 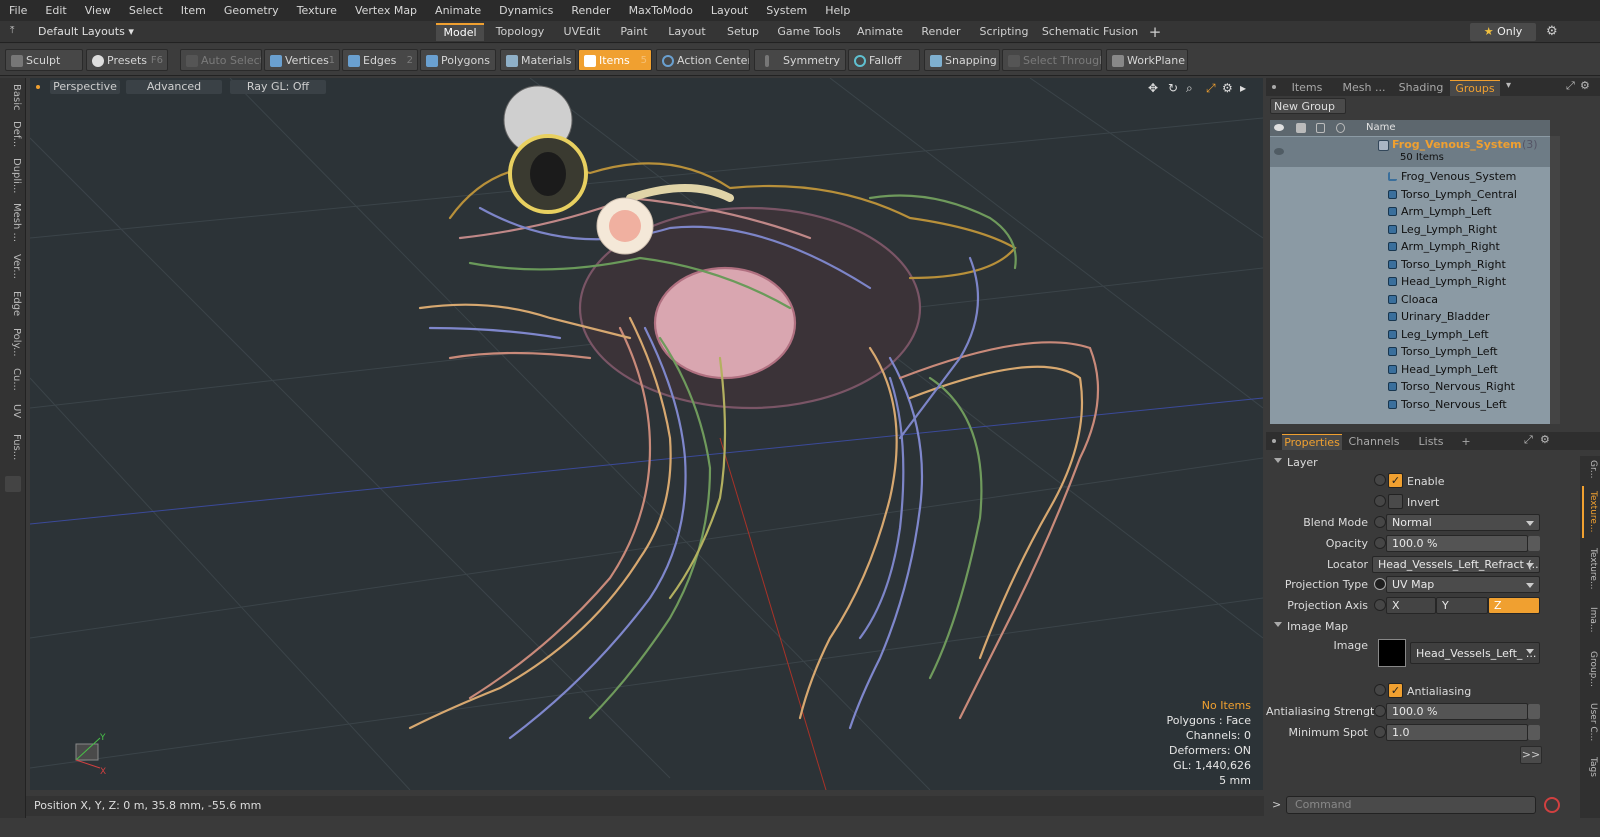 What do you see at coordinates (13, 304) in the screenshot?
I see `left-tab-edge: Edge` at bounding box center [13, 304].